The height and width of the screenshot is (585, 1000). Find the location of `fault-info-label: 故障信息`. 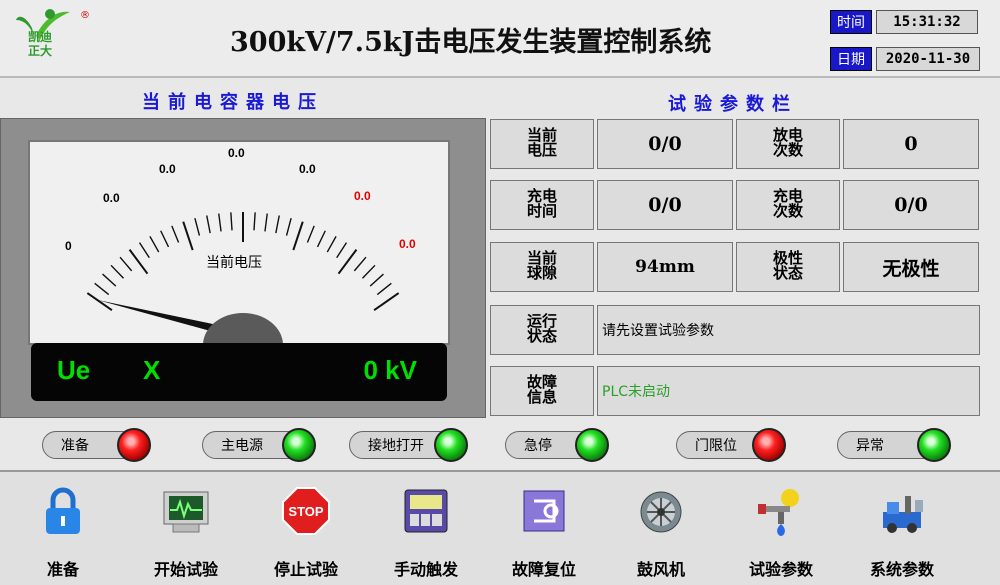

fault-info-label: 故障信息 is located at coordinates (542, 391).